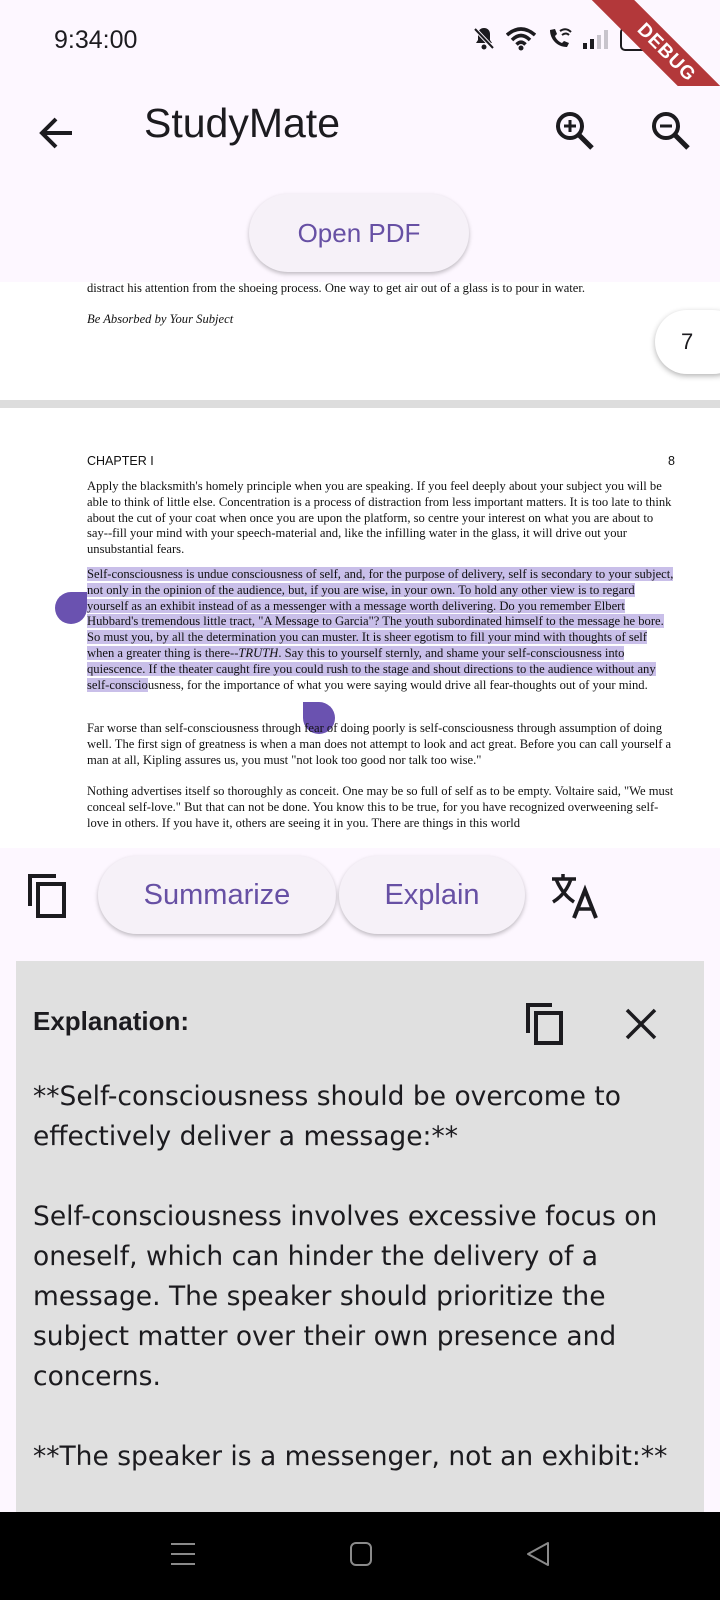  I want to click on wifi-icon, so click(521, 39).